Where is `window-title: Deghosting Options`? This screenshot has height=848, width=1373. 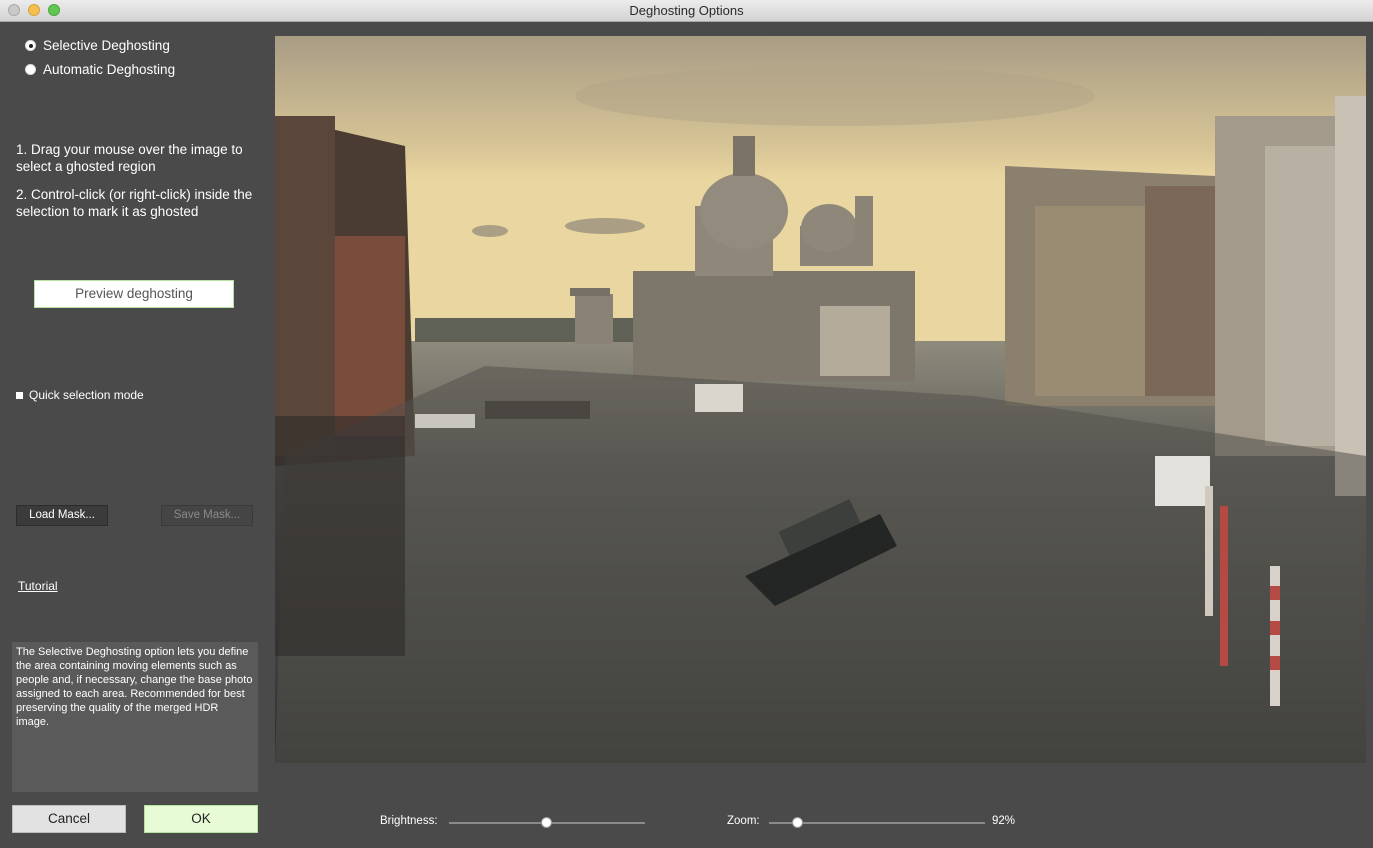
window-title: Deghosting Options is located at coordinates (686, 10).